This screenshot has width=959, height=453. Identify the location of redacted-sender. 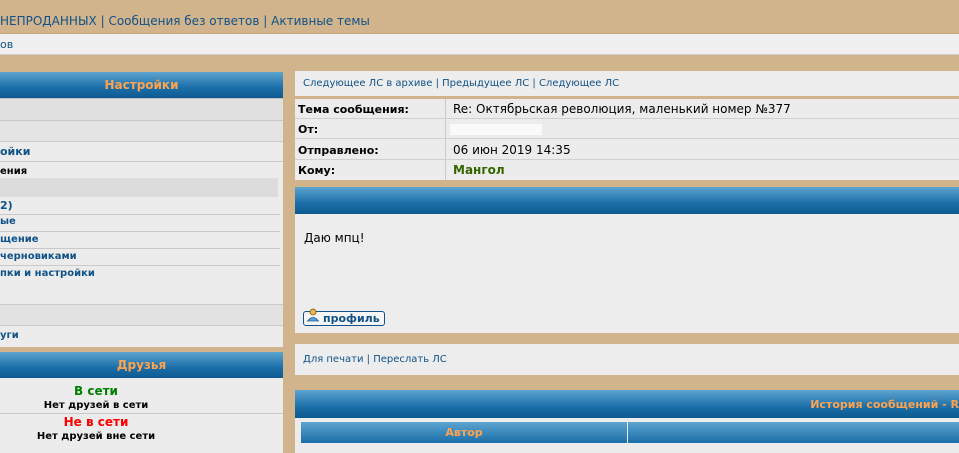
(496, 129).